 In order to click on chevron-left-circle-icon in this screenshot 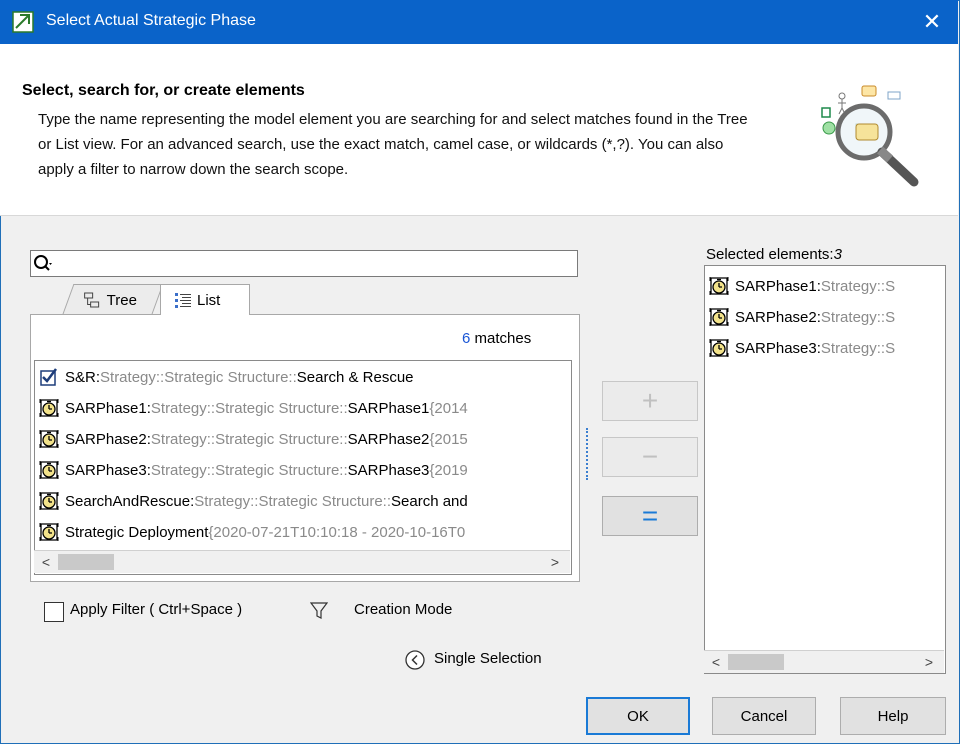, I will do `click(415, 660)`.